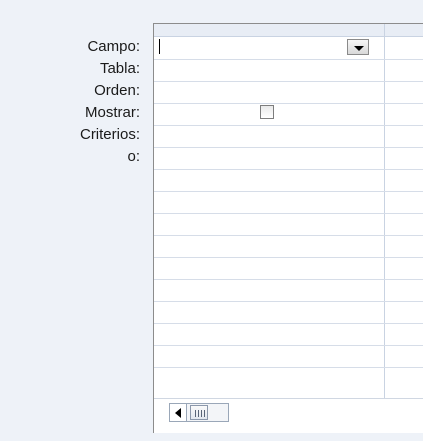  What do you see at coordinates (133, 156) in the screenshot?
I see `row-label-or: o:` at bounding box center [133, 156].